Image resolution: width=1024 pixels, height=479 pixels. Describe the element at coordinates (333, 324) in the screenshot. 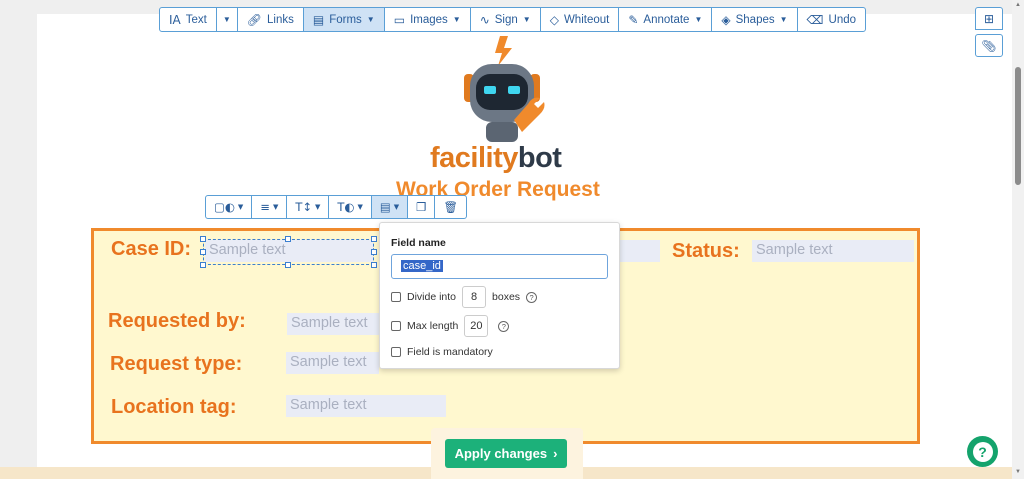

I see `requested-by-field: Sample text` at that location.